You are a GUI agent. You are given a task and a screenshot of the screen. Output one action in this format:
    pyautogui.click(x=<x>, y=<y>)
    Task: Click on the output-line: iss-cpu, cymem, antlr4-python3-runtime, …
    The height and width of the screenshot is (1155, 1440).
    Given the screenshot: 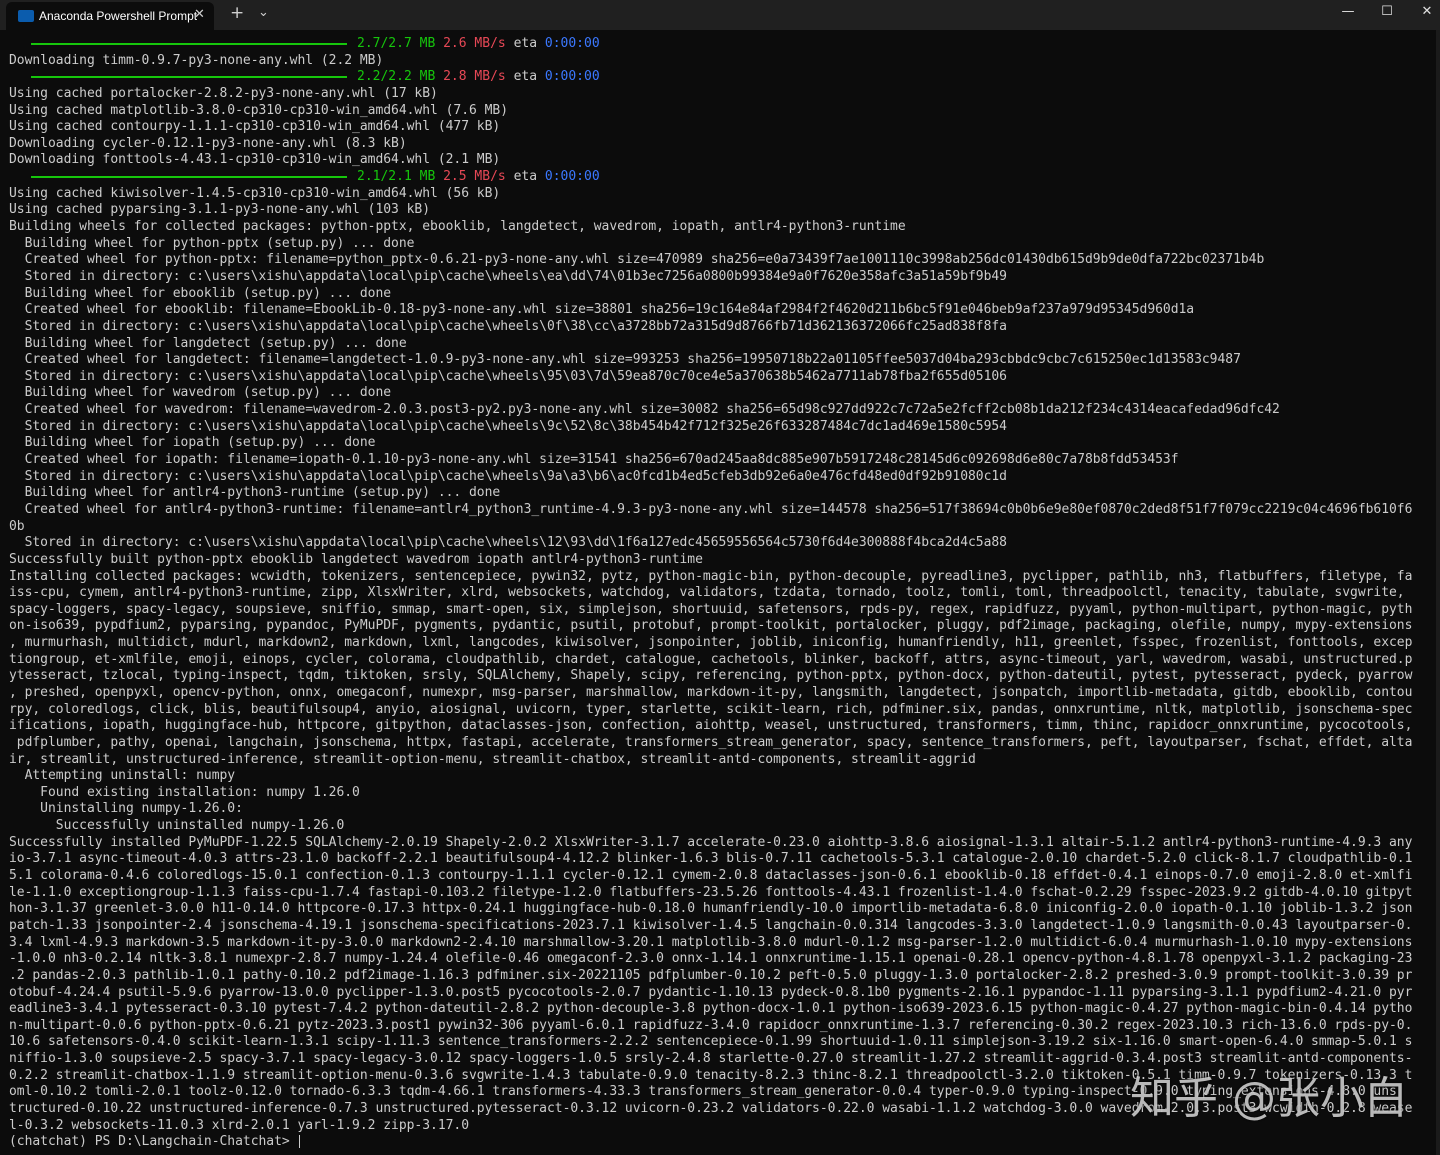 What is the action you would take?
    pyautogui.click(x=707, y=593)
    